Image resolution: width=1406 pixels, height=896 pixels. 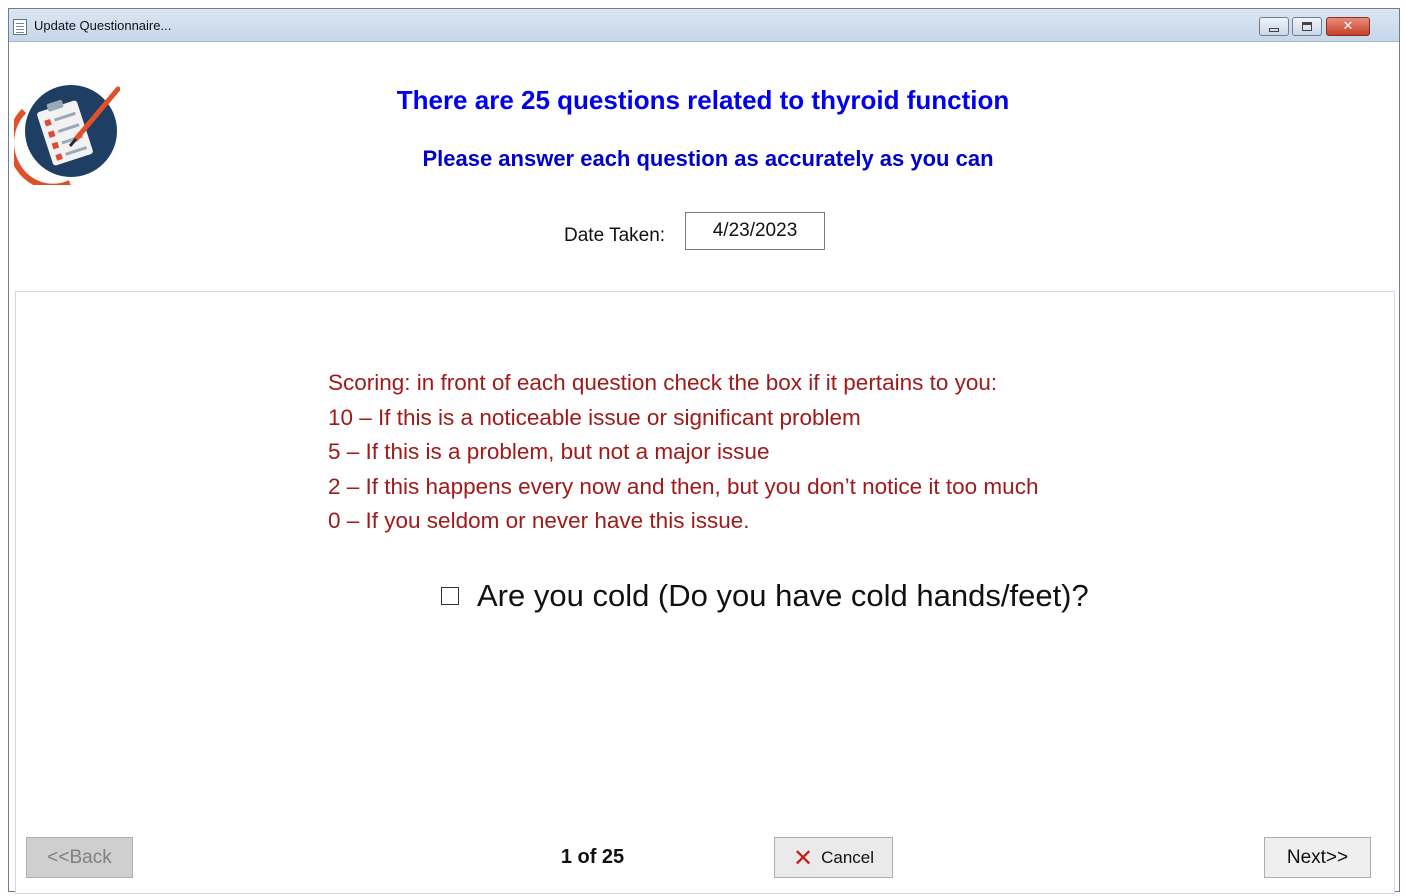 I want to click on back-button: <<Back, so click(x=79, y=857).